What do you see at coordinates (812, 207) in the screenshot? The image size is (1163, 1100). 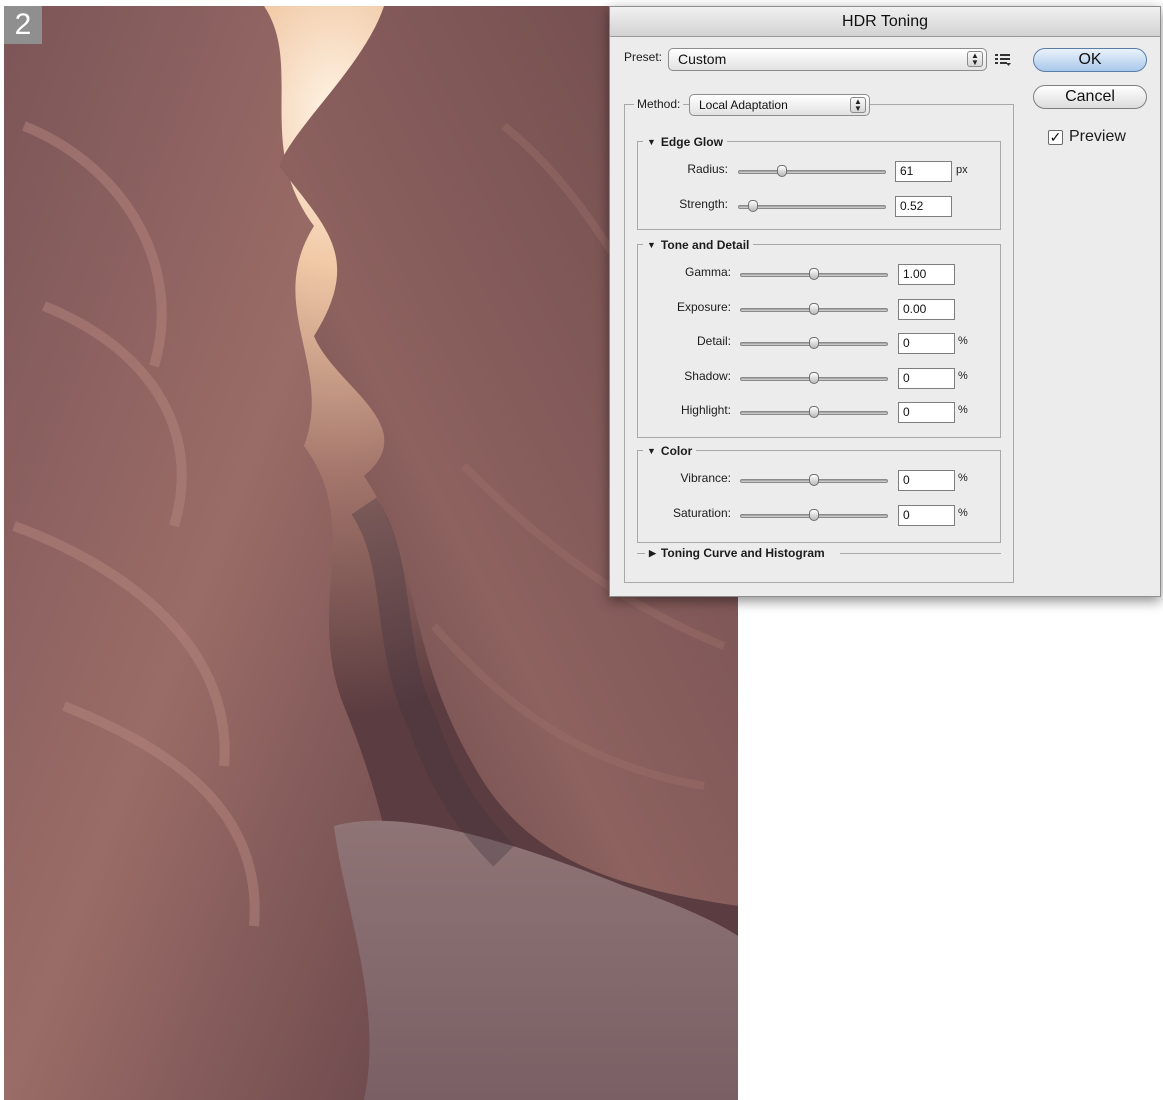 I see `strength-slider` at bounding box center [812, 207].